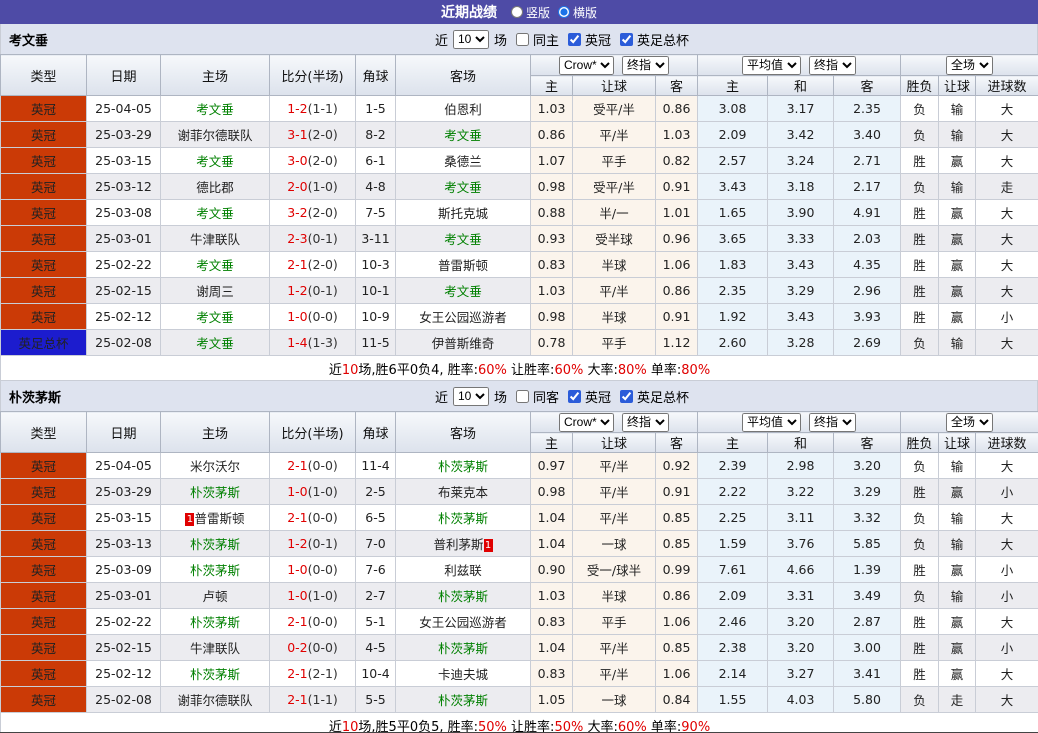 Image resolution: width=1038 pixels, height=733 pixels. Describe the element at coordinates (463, 317) in the screenshot. I see `away-team-name: 女王公园巡游者` at that location.